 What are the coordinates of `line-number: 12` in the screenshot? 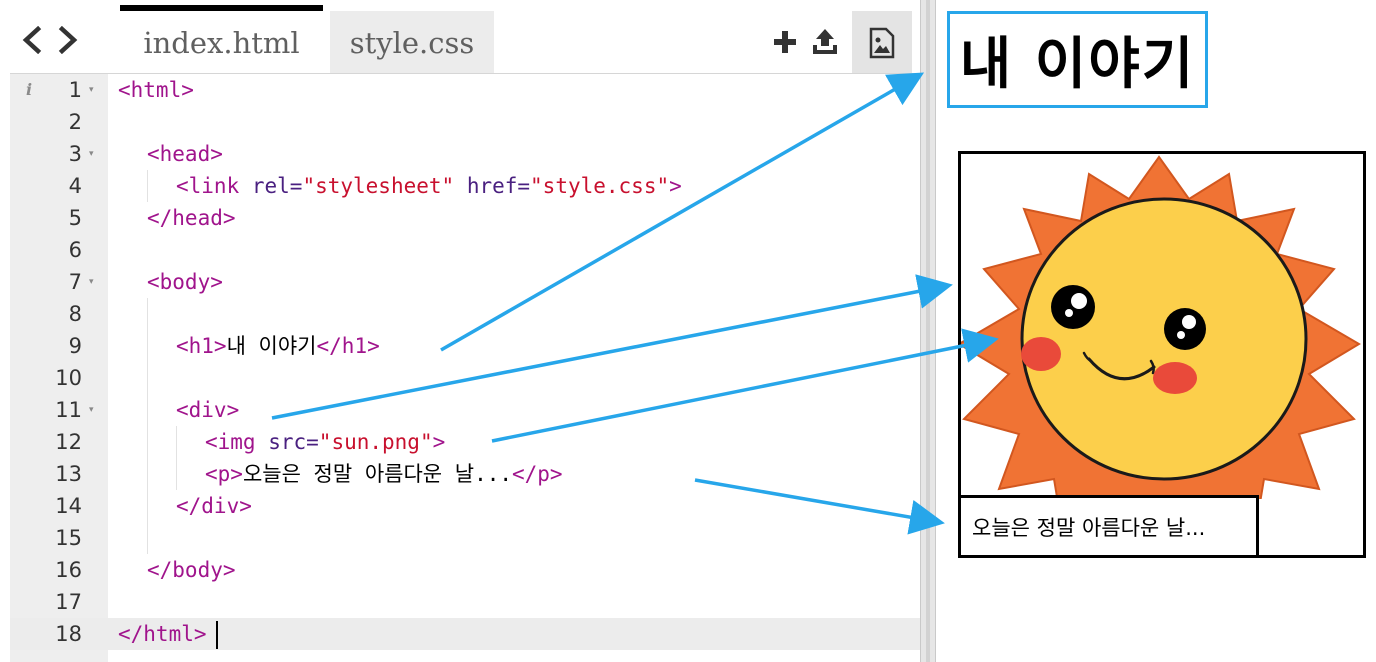 It's located at (68, 442).